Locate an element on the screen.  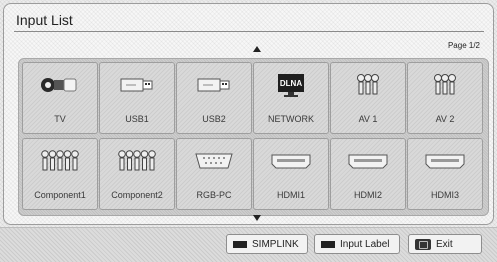
input-label: RGB-PC is located at coordinates (214, 195).